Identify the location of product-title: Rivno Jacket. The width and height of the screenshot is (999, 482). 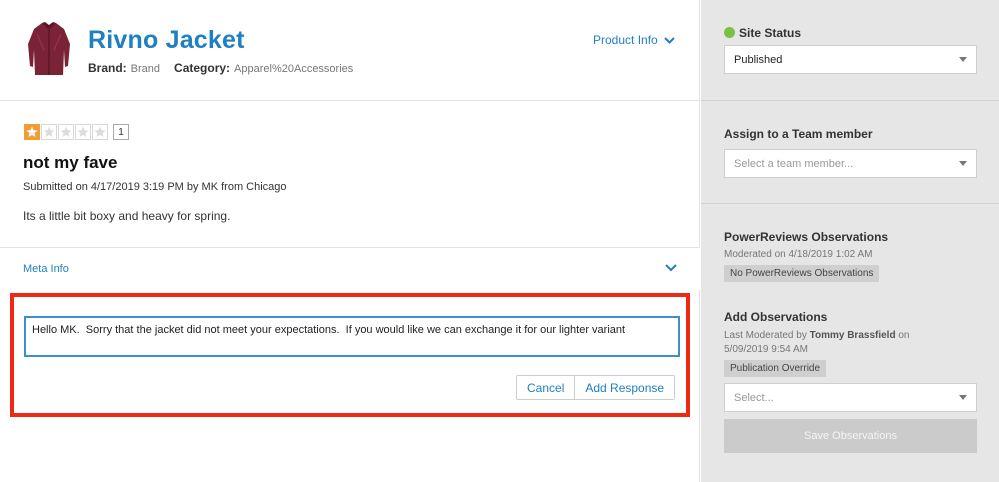
(166, 40).